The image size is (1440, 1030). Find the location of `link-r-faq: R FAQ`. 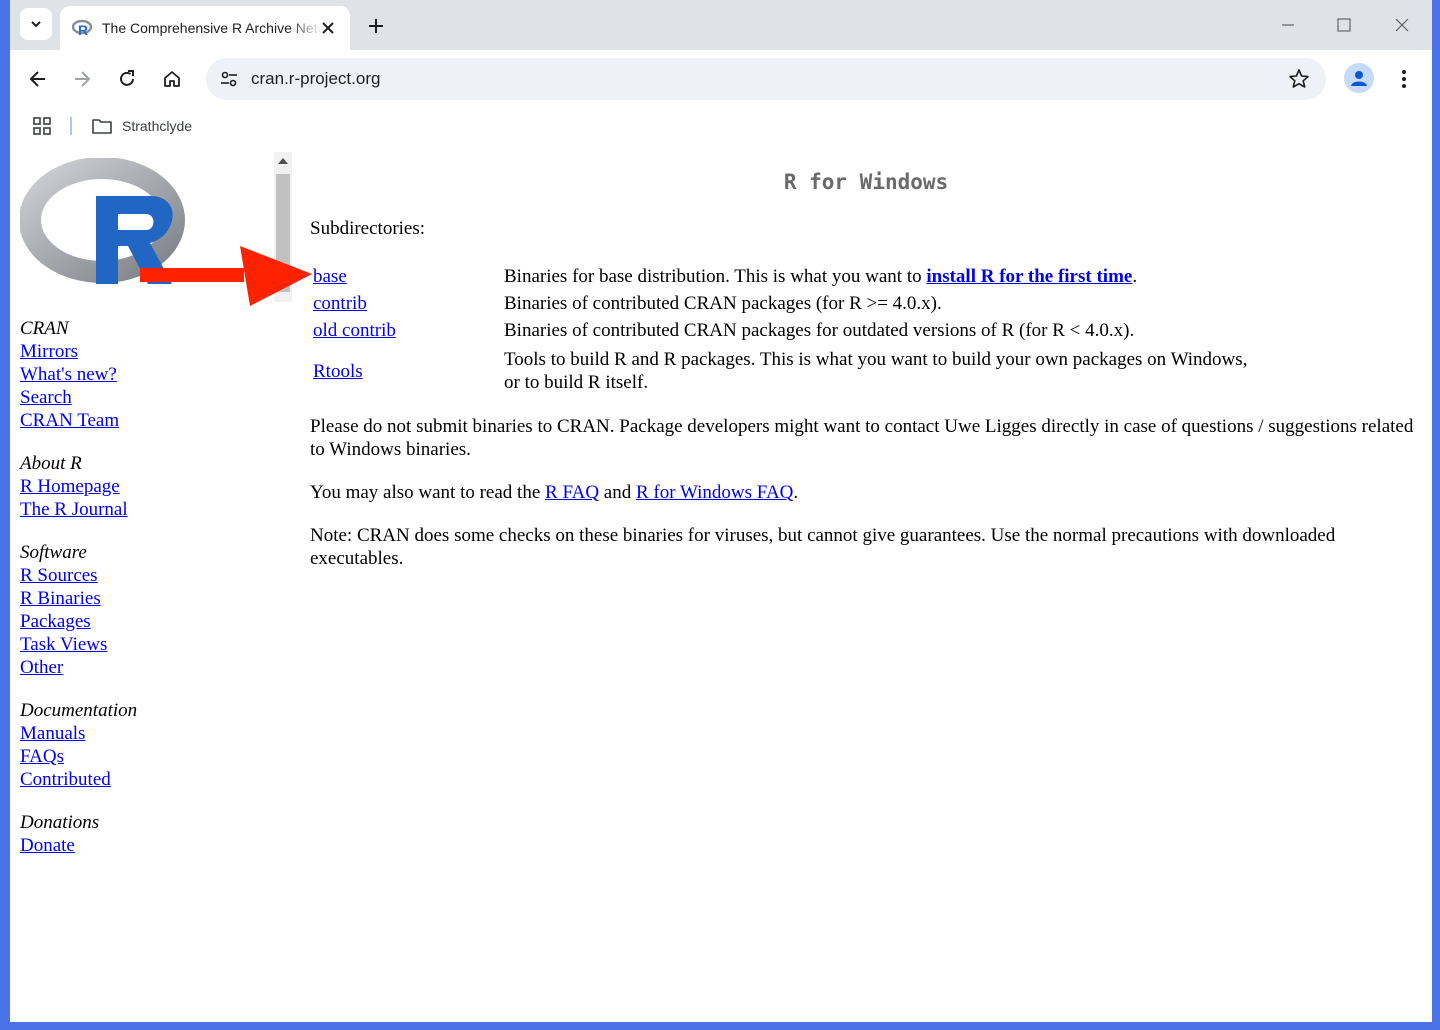

link-r-faq: R FAQ is located at coordinates (572, 492).